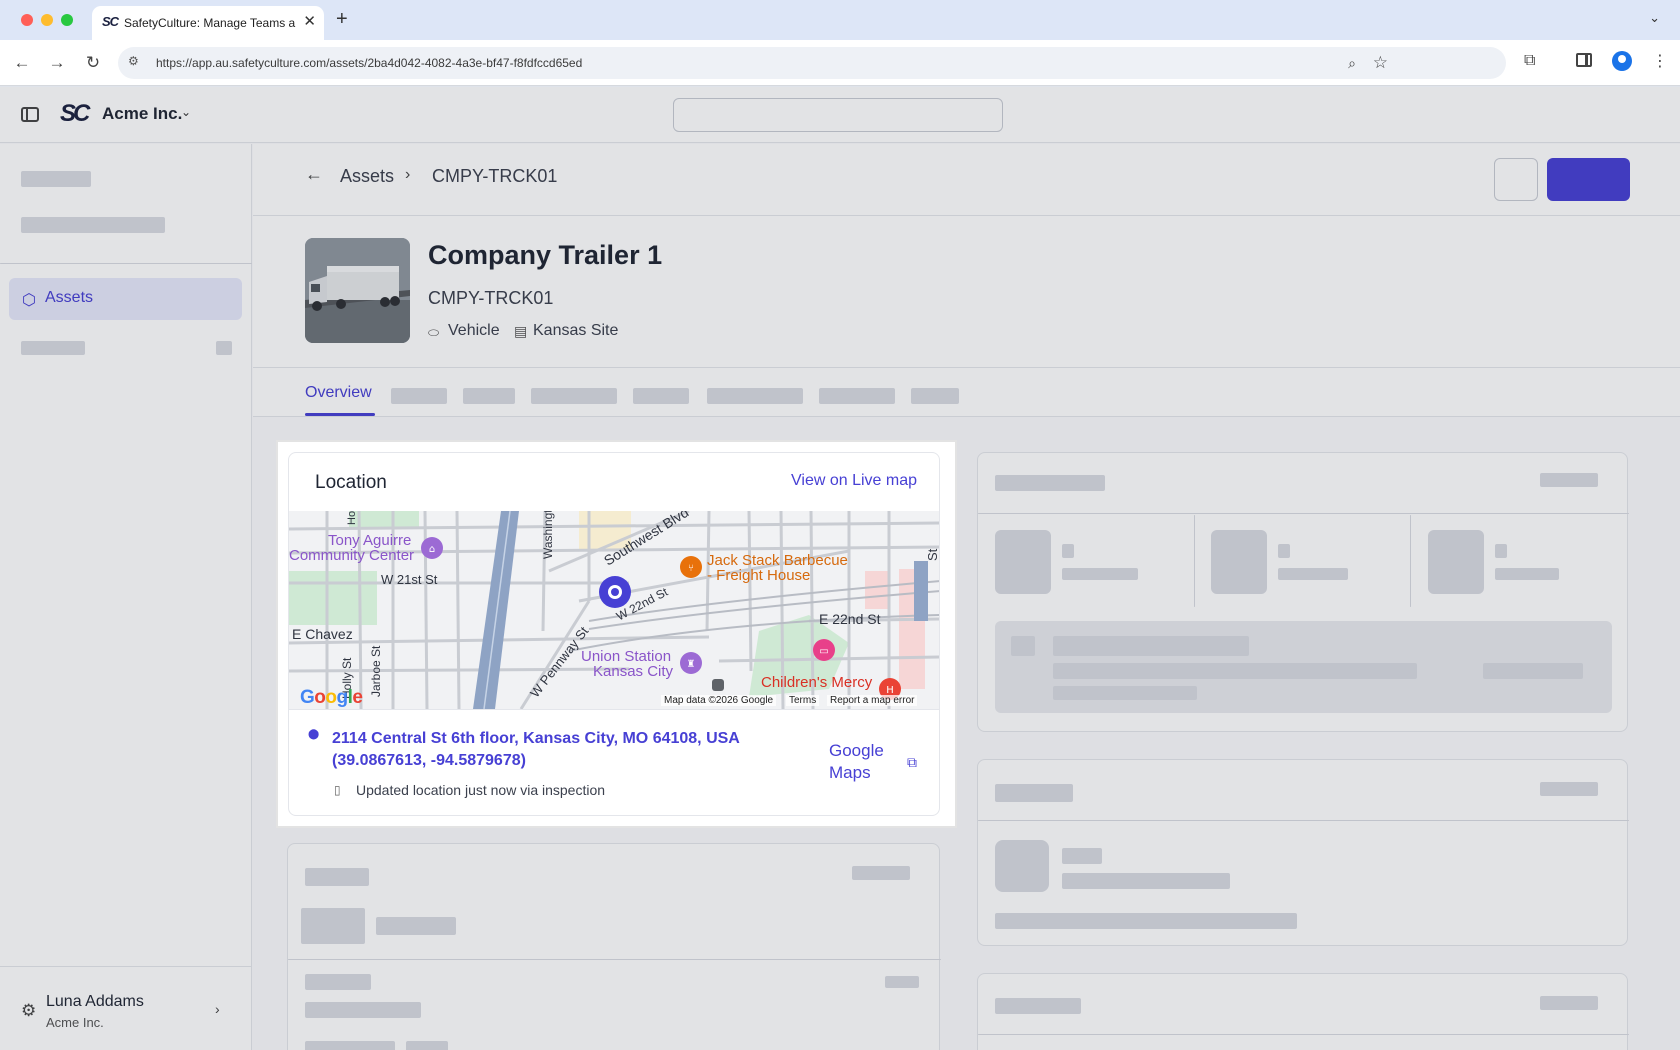 The width and height of the screenshot is (1680, 1050). I want to click on breadcrumb-current: CMPY-TRCK01, so click(495, 176).